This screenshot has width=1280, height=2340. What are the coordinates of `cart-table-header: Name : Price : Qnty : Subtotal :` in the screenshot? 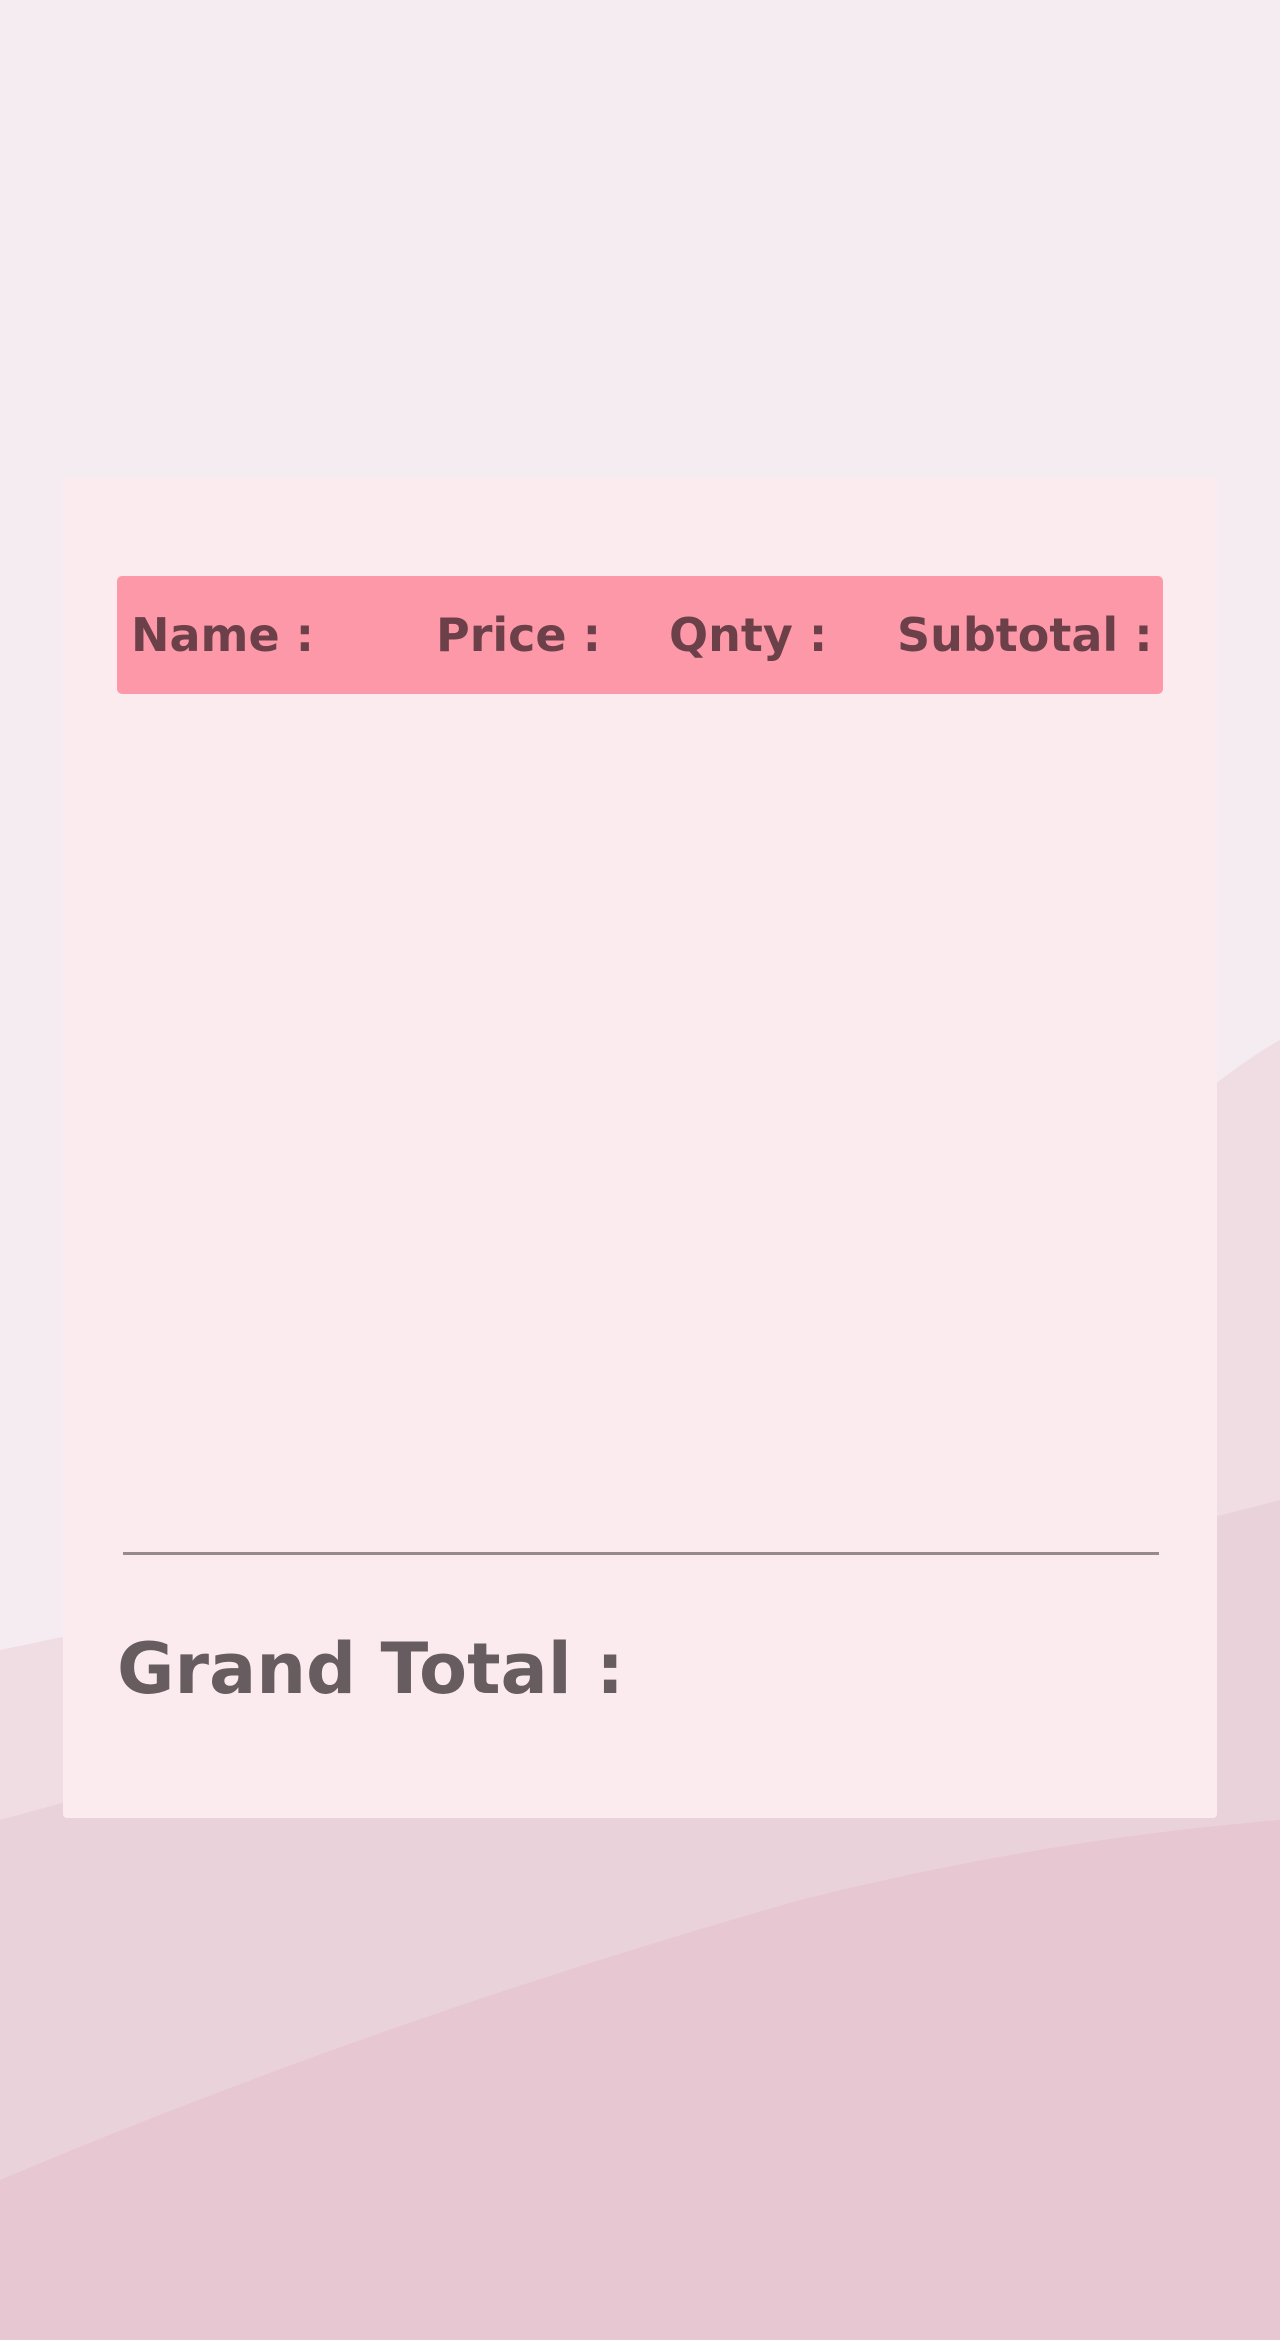 It's located at (640, 635).